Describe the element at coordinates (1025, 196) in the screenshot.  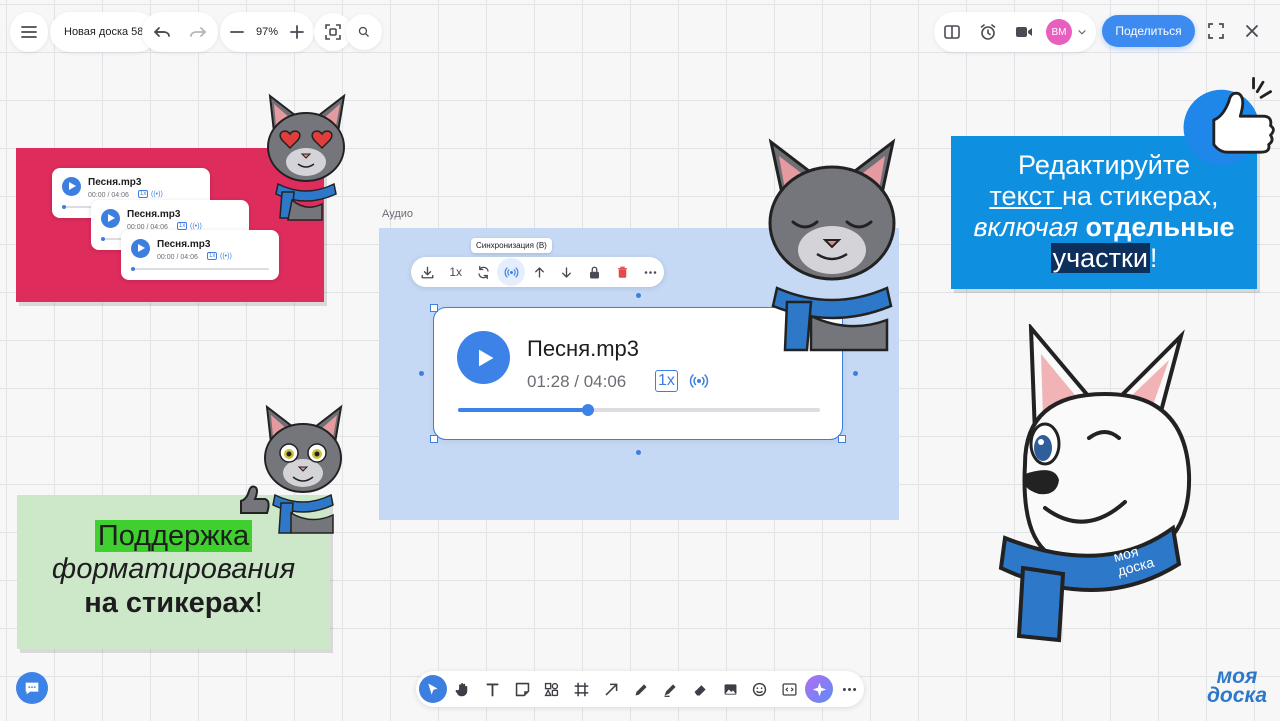
I see `underlined-text: текст` at that location.